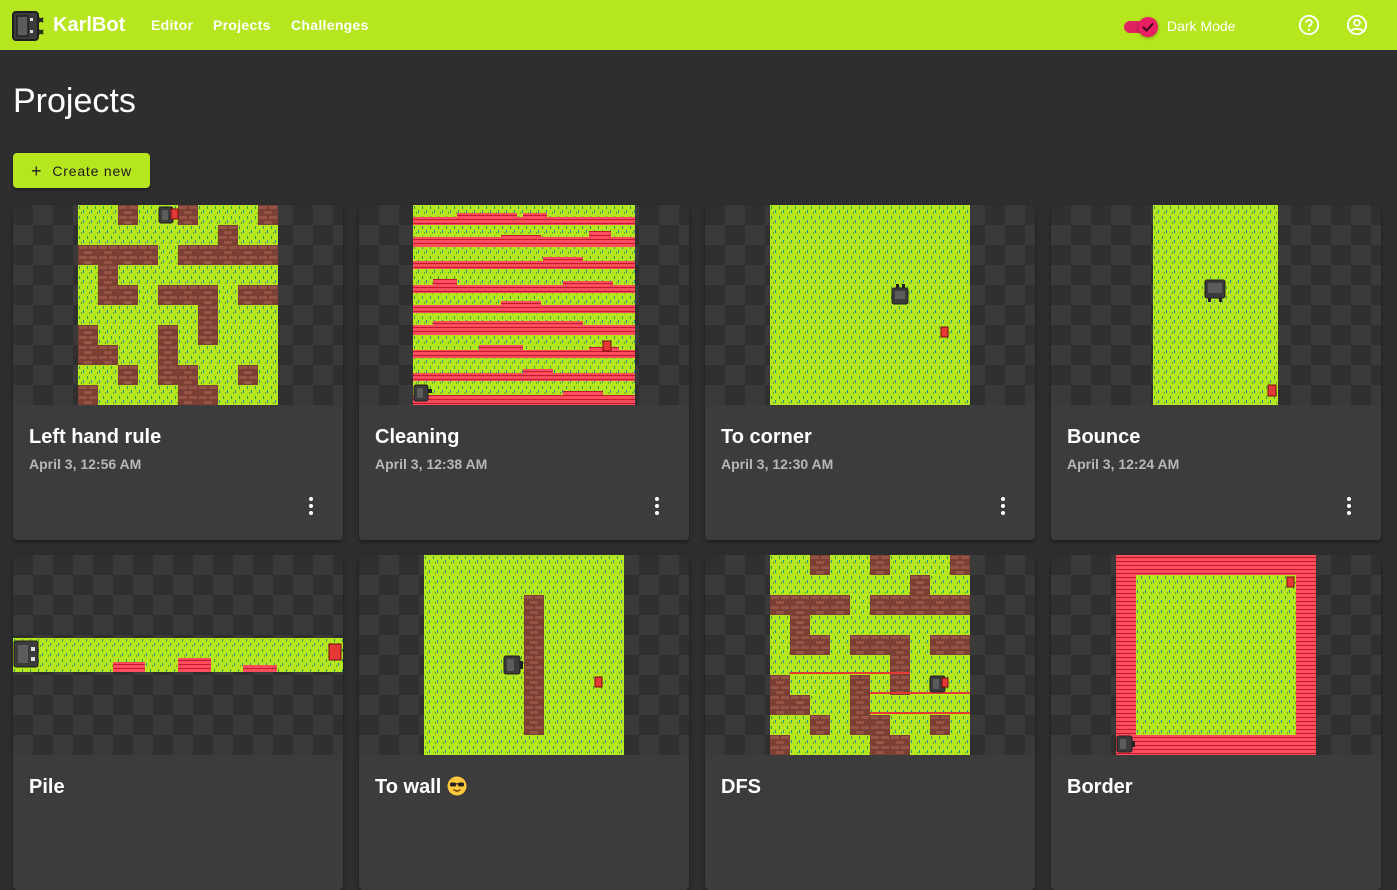 The image size is (1397, 890). What do you see at coordinates (37, 170) in the screenshot?
I see `plus-icon: +` at bounding box center [37, 170].